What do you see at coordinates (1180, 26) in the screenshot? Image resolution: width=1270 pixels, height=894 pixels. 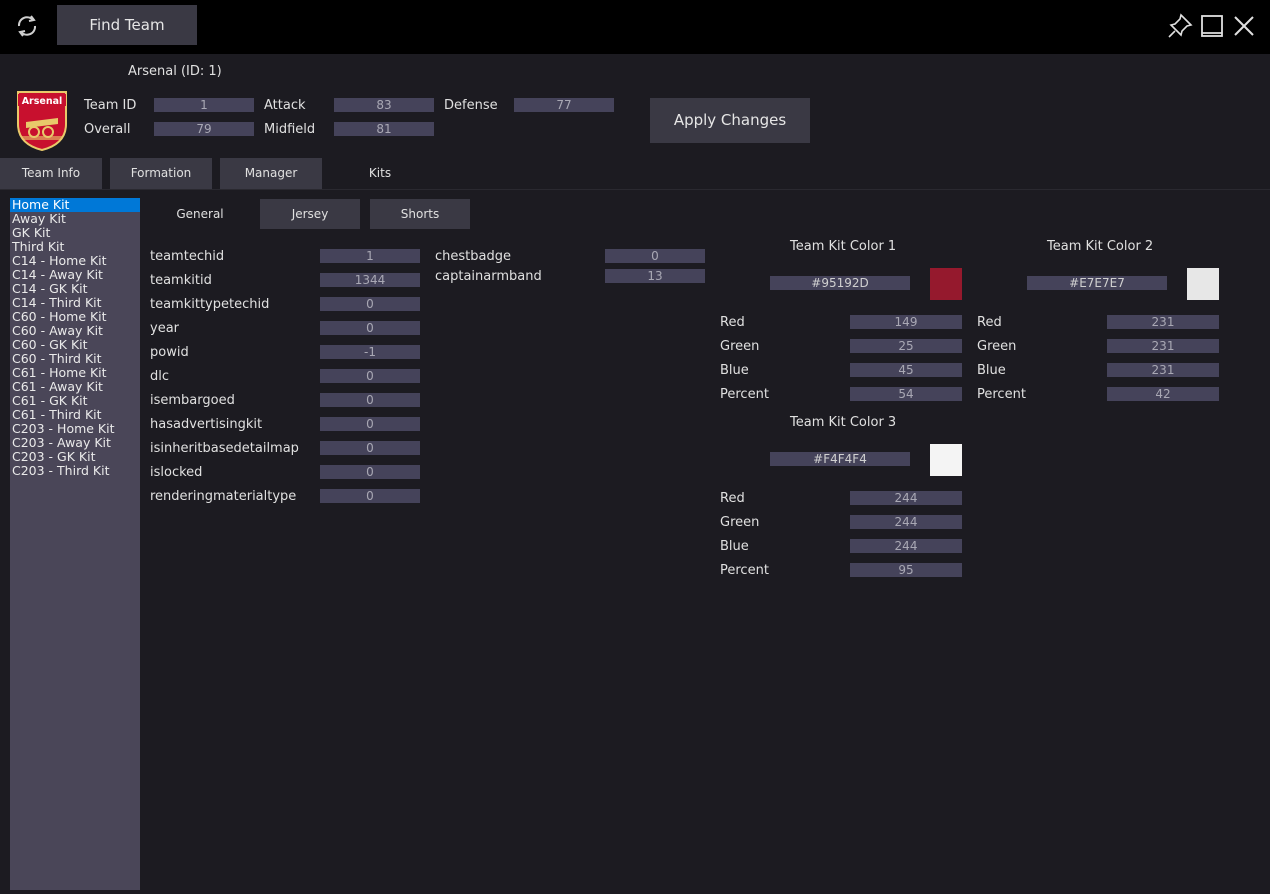 I see `pin-icon` at bounding box center [1180, 26].